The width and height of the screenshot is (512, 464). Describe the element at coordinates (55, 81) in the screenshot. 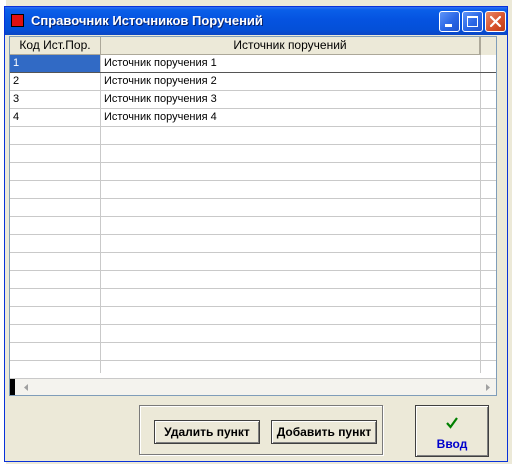

I see `cell-code: 2` at that location.